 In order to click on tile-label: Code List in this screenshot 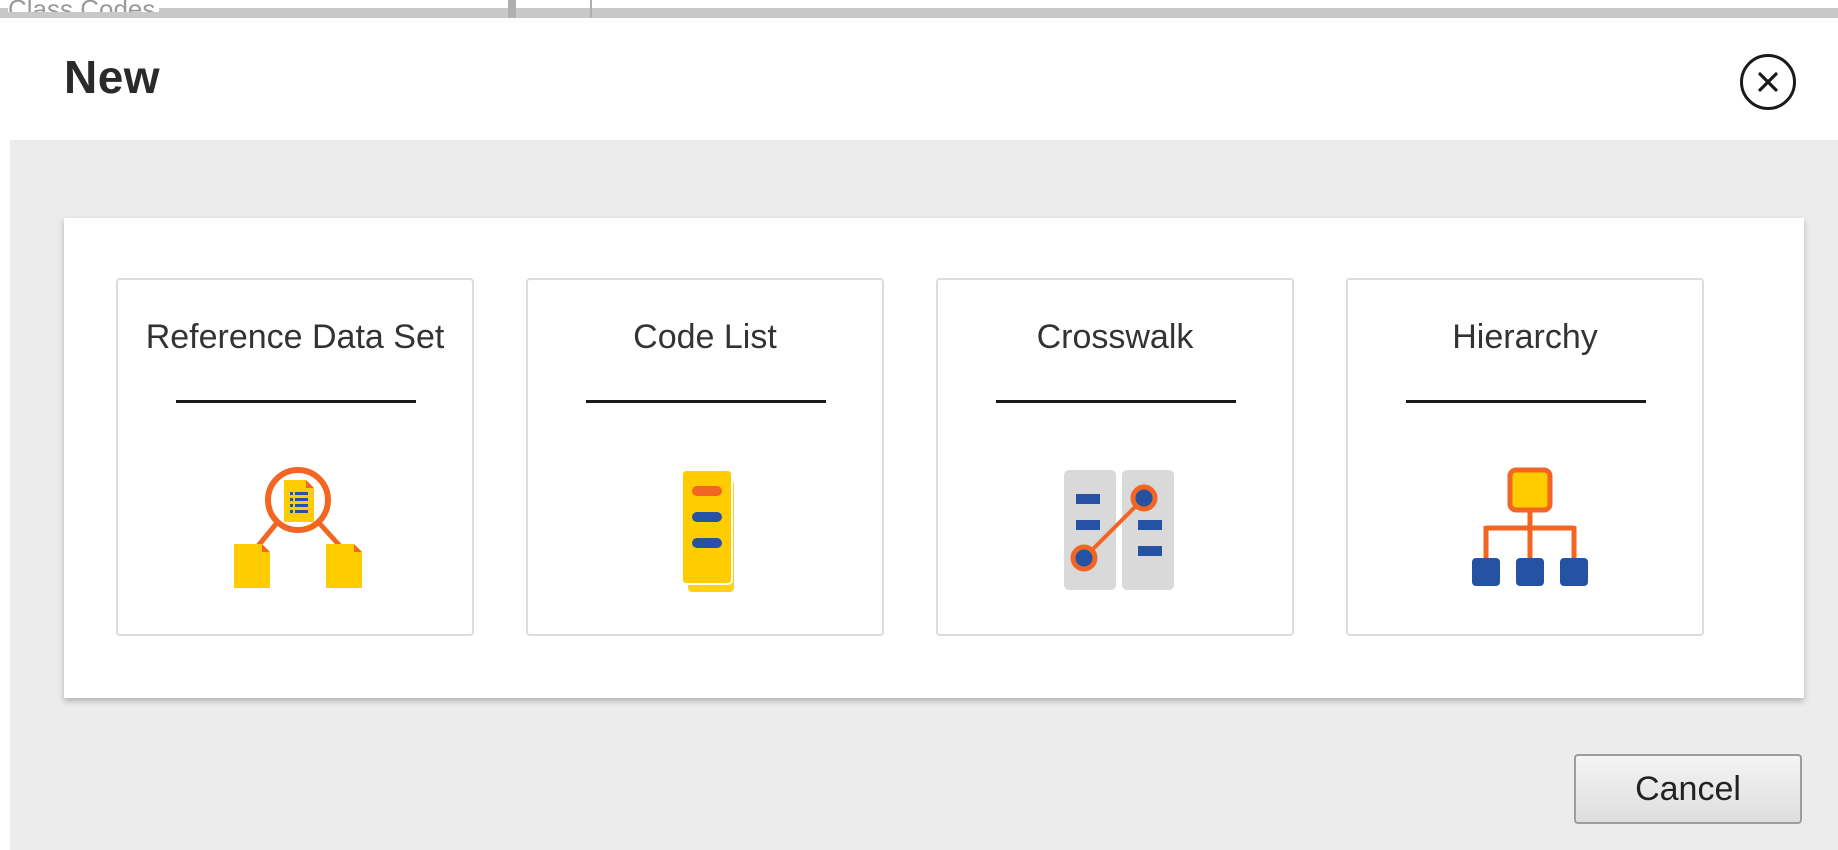, I will do `click(705, 337)`.